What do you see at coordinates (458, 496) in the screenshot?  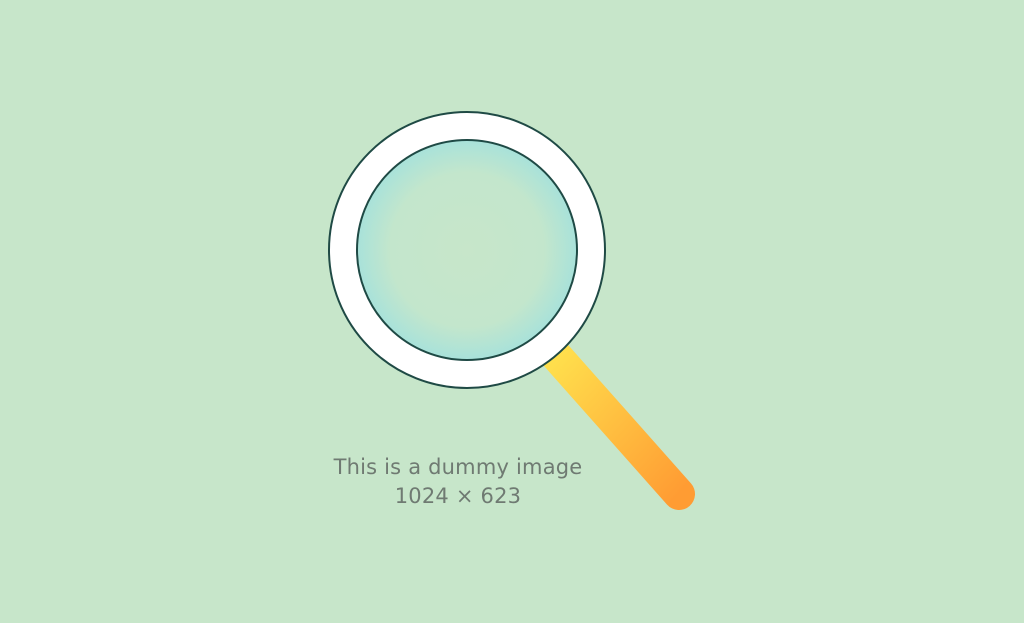 I see `placeholder-dimensions: 1024 × 623` at bounding box center [458, 496].